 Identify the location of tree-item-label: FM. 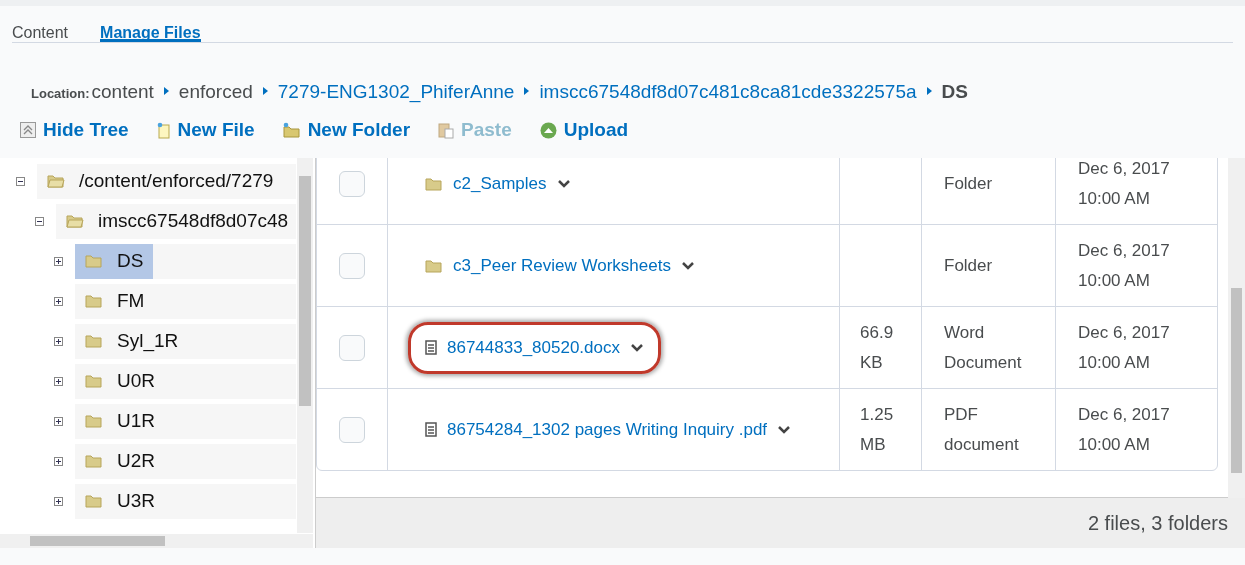
(131, 301).